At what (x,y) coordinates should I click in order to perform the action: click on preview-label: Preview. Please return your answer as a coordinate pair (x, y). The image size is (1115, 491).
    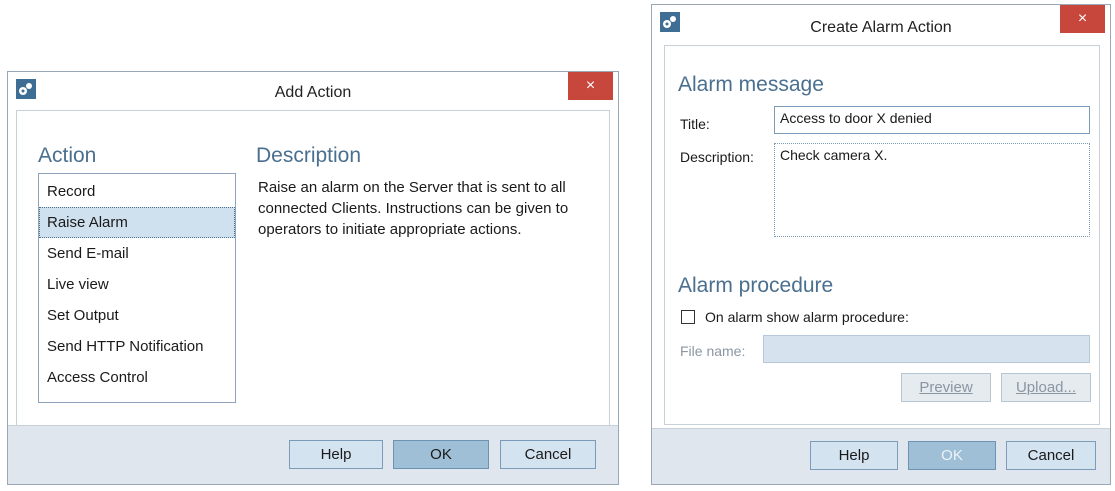
    Looking at the image, I should click on (946, 387).